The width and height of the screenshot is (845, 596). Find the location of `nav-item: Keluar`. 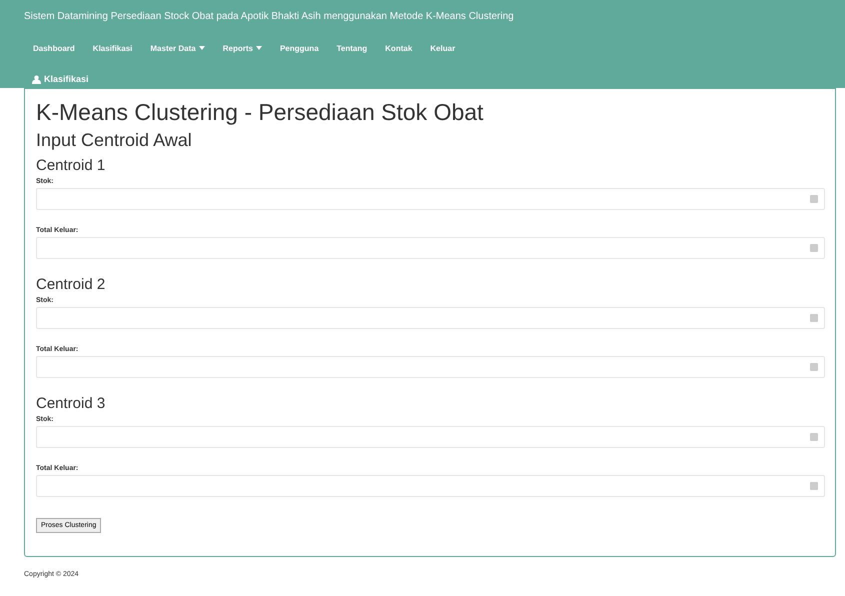

nav-item: Keluar is located at coordinates (442, 48).